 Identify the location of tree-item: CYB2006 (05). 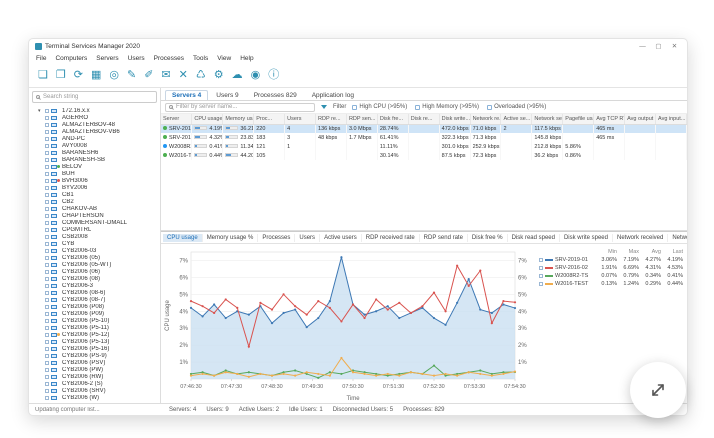
(99, 257).